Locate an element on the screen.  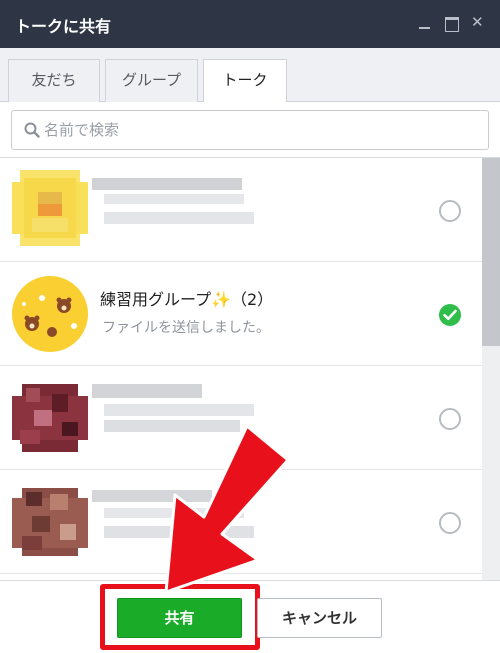
cancel-button: キャンセル is located at coordinates (319, 618).